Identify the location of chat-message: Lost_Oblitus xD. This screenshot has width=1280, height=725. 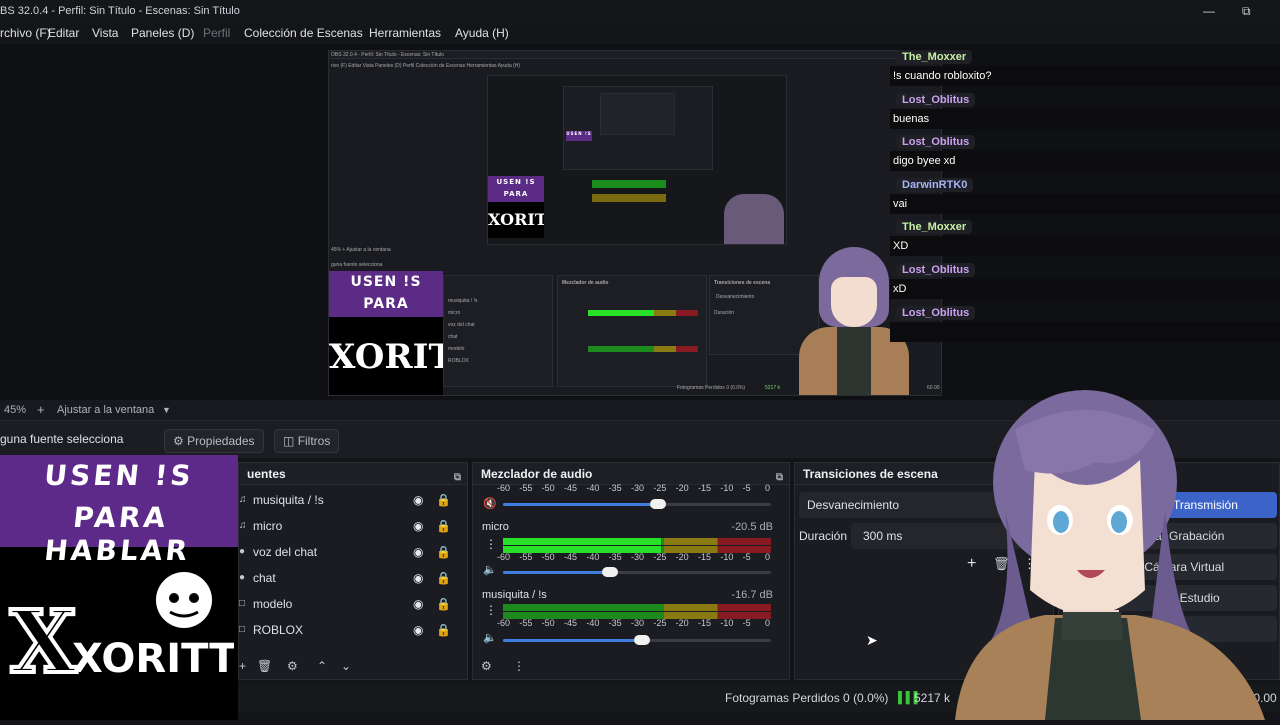
(1083, 280).